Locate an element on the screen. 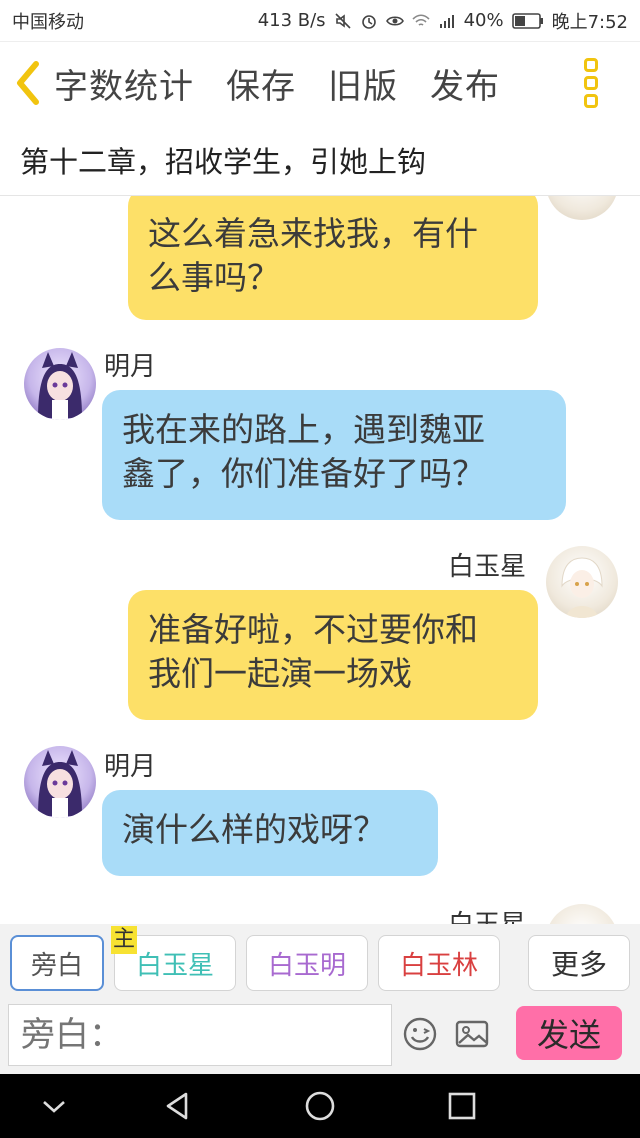 The height and width of the screenshot is (1138, 640). carrier-label: 中国移动 is located at coordinates (48, 22).